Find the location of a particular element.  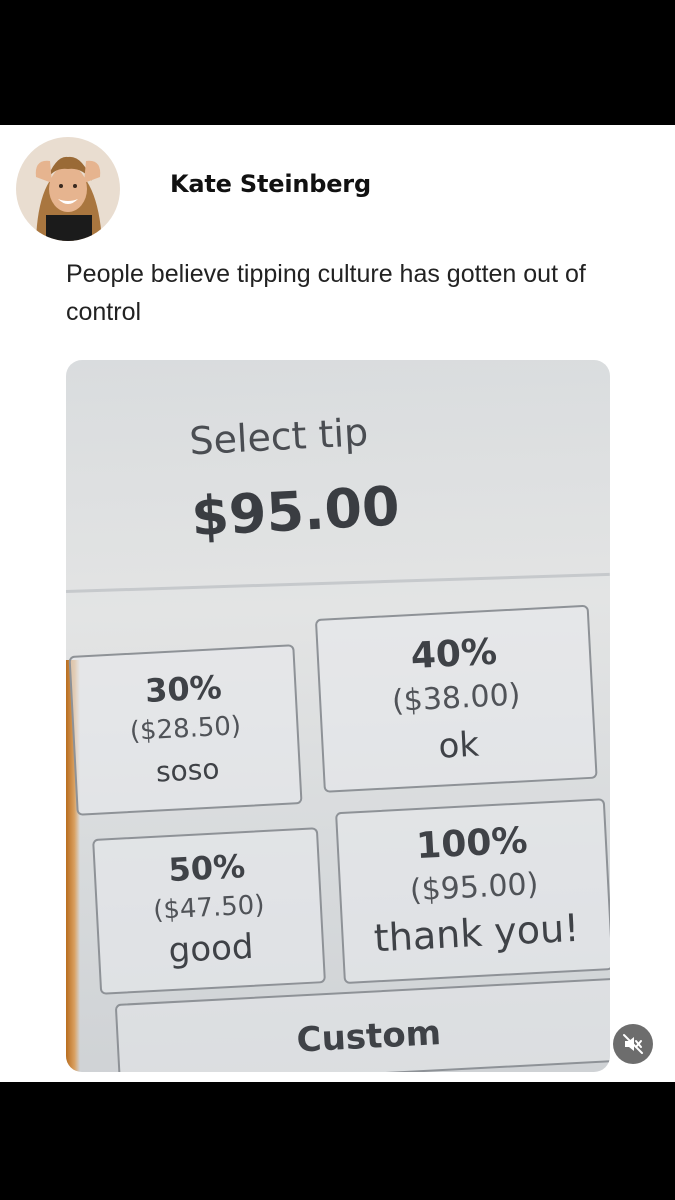

tip-option-custom: Custom is located at coordinates (362, 1024).